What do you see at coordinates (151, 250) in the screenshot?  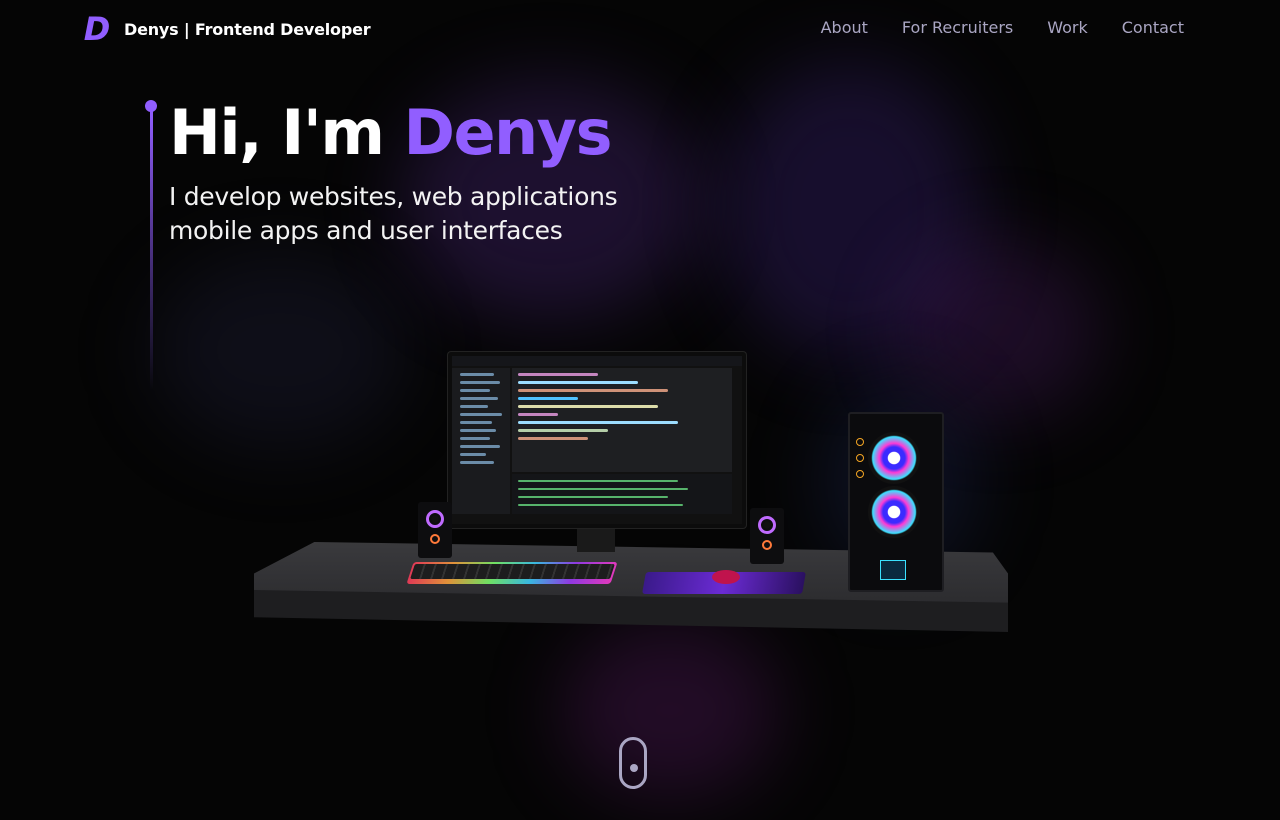 I see `hero-accent-rule` at bounding box center [151, 250].